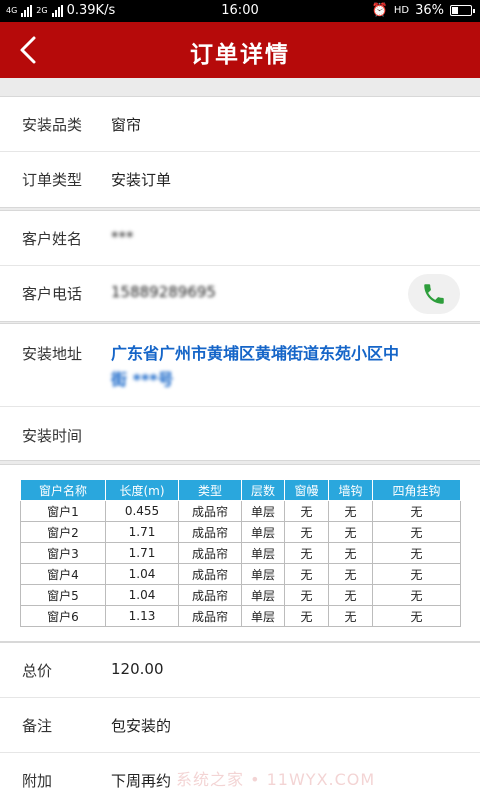 This screenshot has width=480, height=800. Describe the element at coordinates (240, 293) in the screenshot. I see `customer-phone-row: 客户电话 15889289695` at that location.